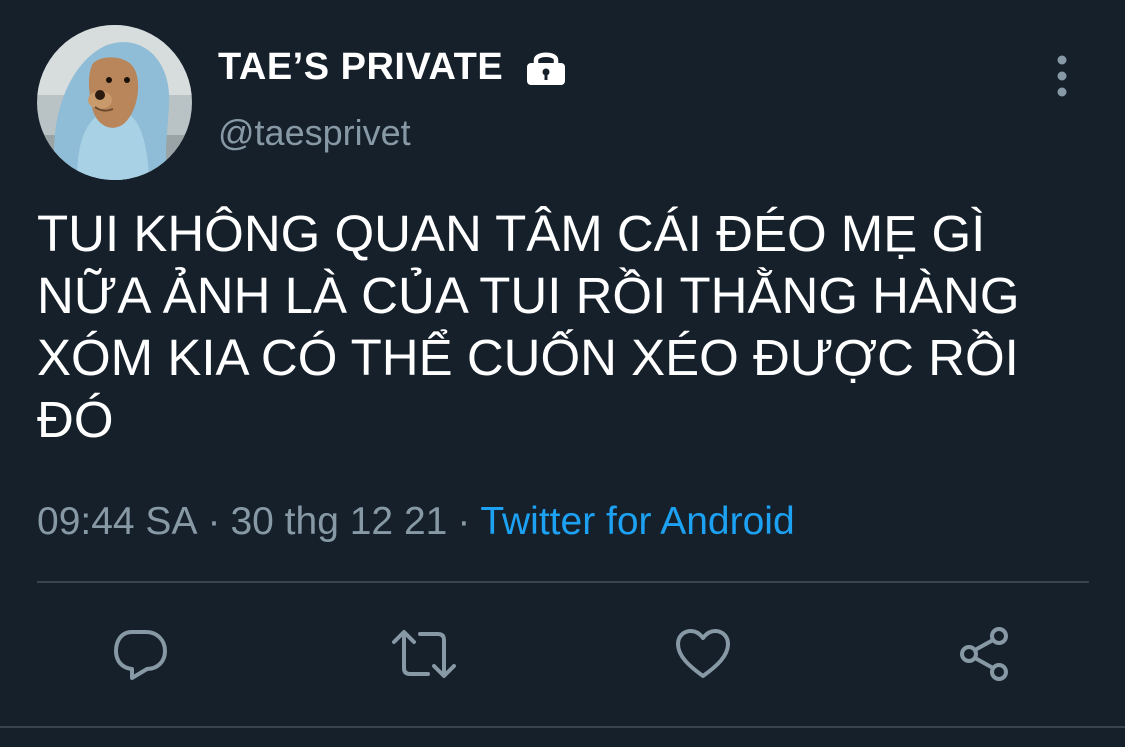 Image resolution: width=1125 pixels, height=747 pixels. I want to click on retweet-button, so click(423, 654).